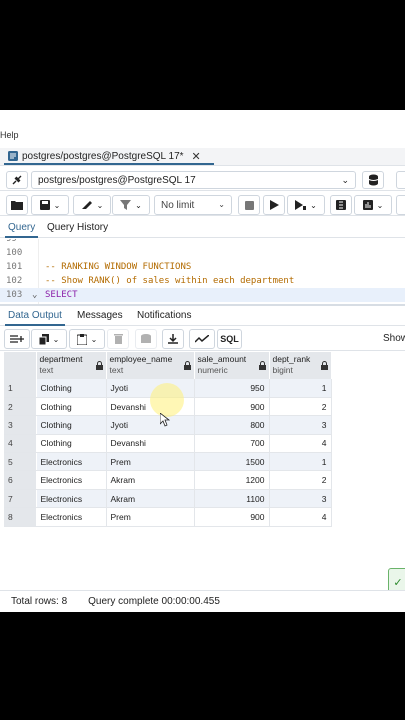  Describe the element at coordinates (394, 338) in the screenshot. I see `show-label: Show` at that location.